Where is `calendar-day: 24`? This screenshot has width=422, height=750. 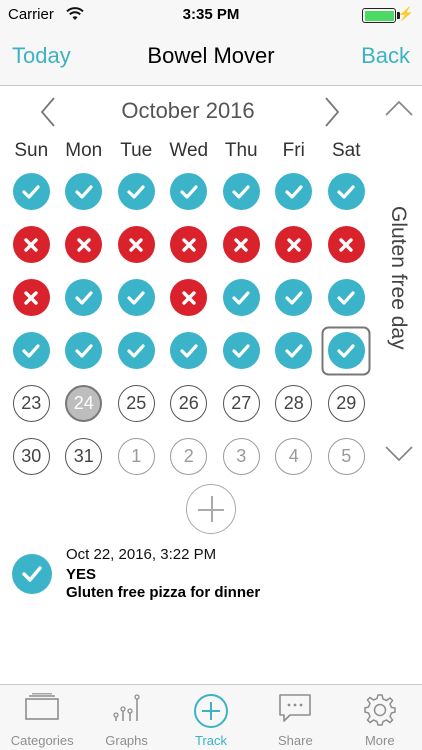 calendar-day: 24 is located at coordinates (84, 403).